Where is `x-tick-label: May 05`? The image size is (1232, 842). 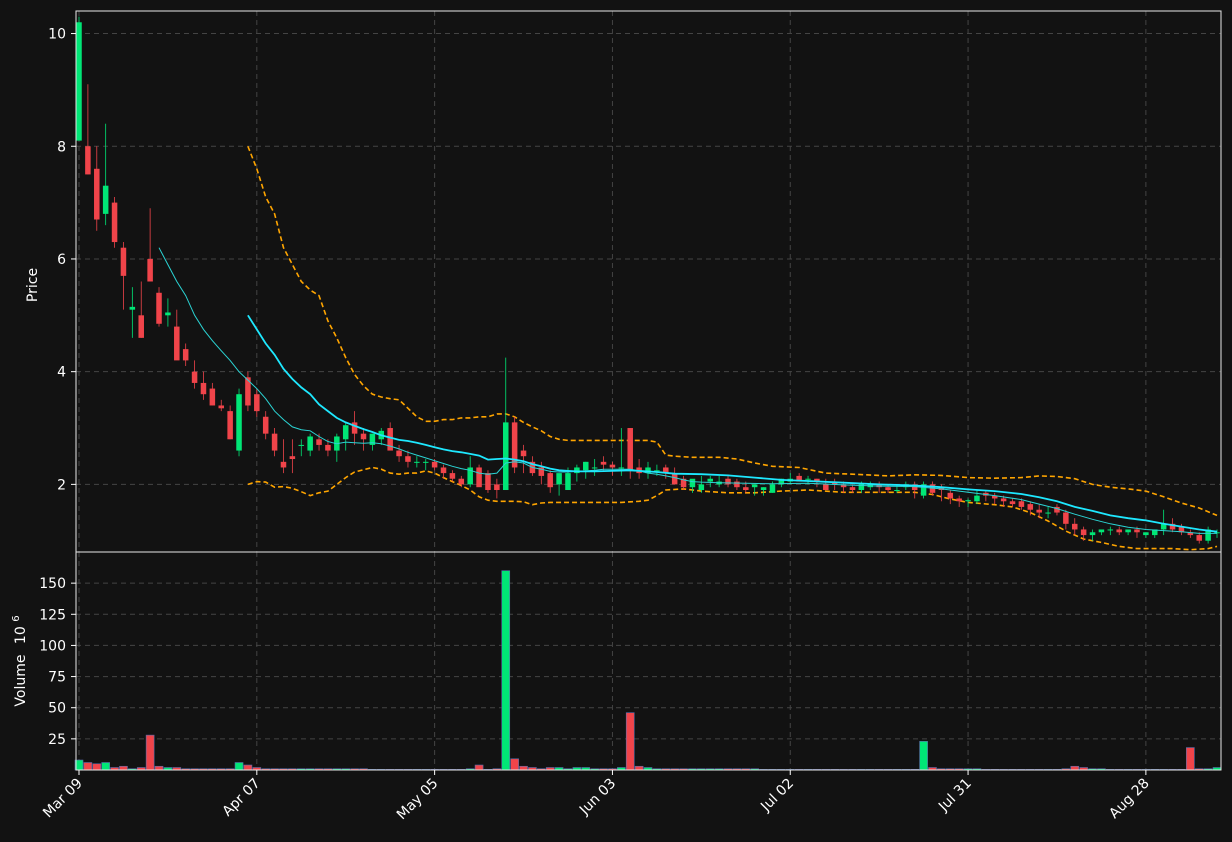 x-tick-label: May 05 is located at coordinates (418, 800).